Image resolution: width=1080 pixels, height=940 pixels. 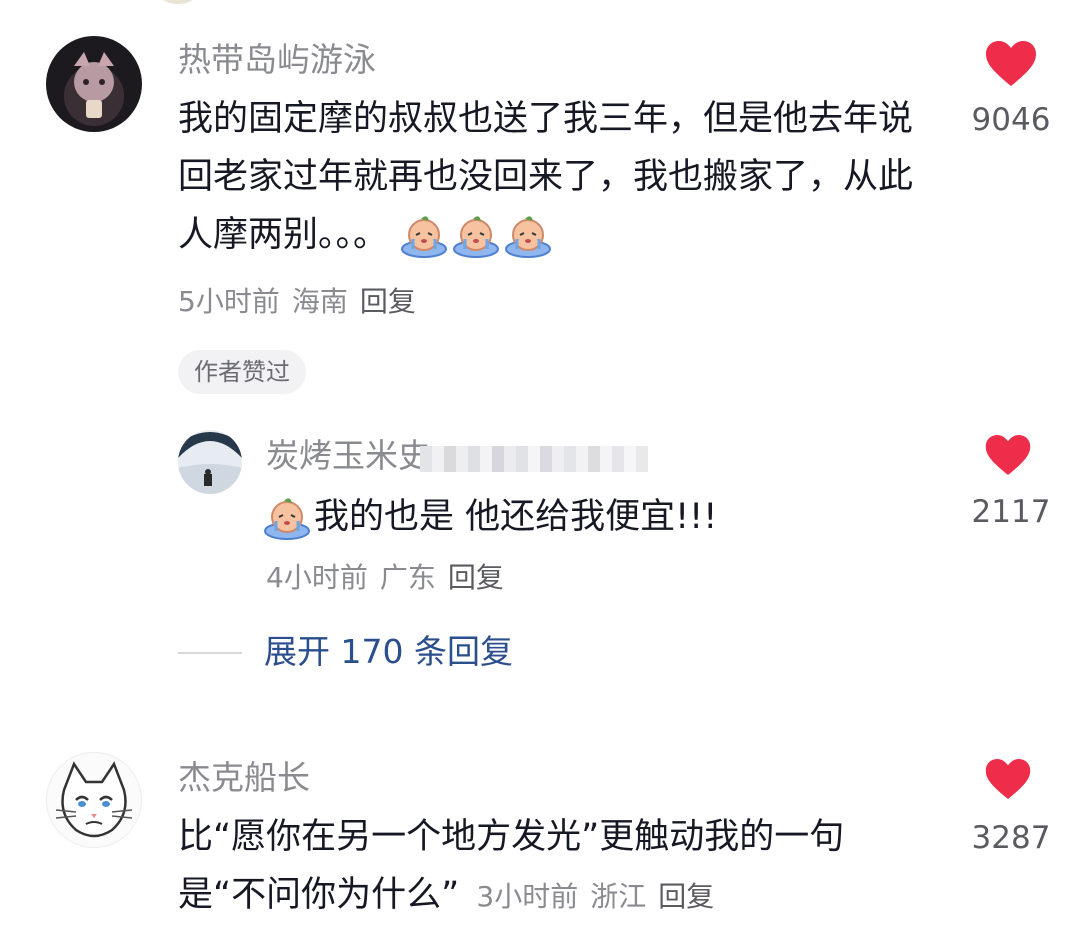 What do you see at coordinates (1011, 838) in the screenshot?
I see `like-count: 3287` at bounding box center [1011, 838].